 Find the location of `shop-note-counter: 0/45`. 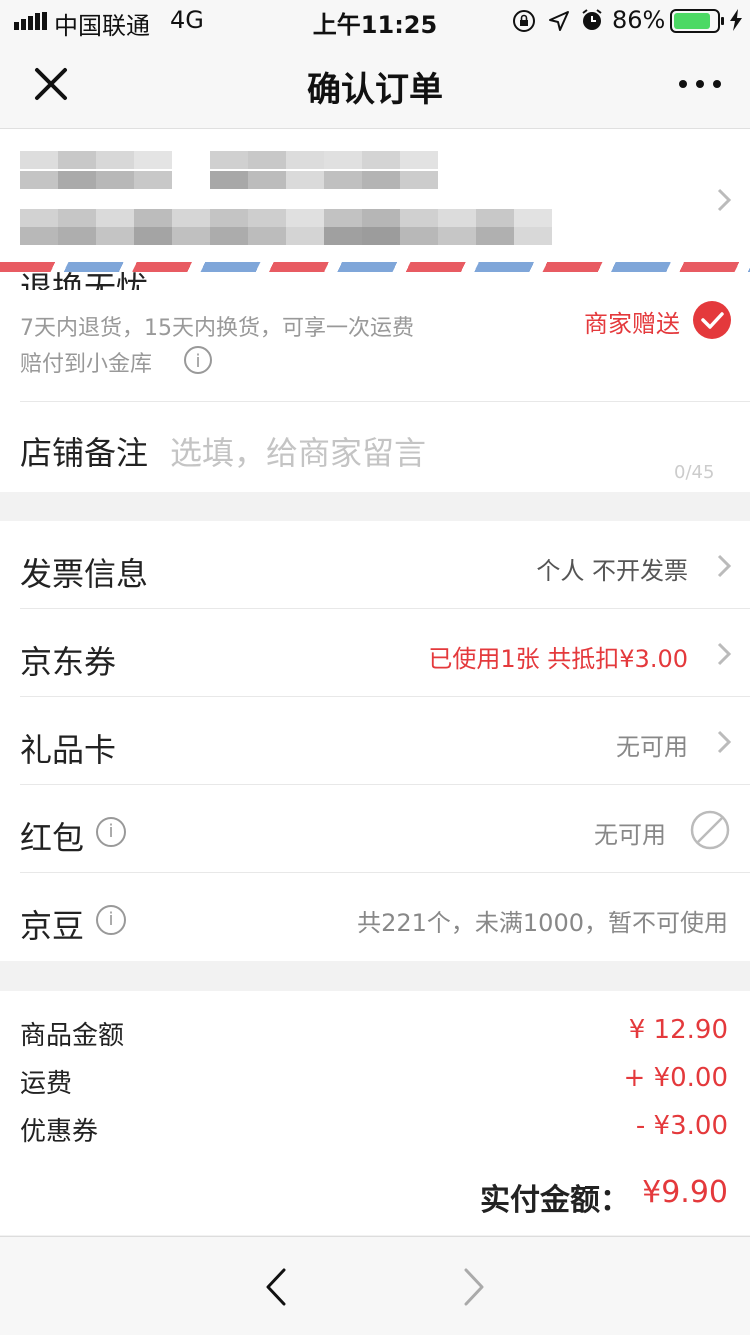

shop-note-counter: 0/45 is located at coordinates (694, 472).